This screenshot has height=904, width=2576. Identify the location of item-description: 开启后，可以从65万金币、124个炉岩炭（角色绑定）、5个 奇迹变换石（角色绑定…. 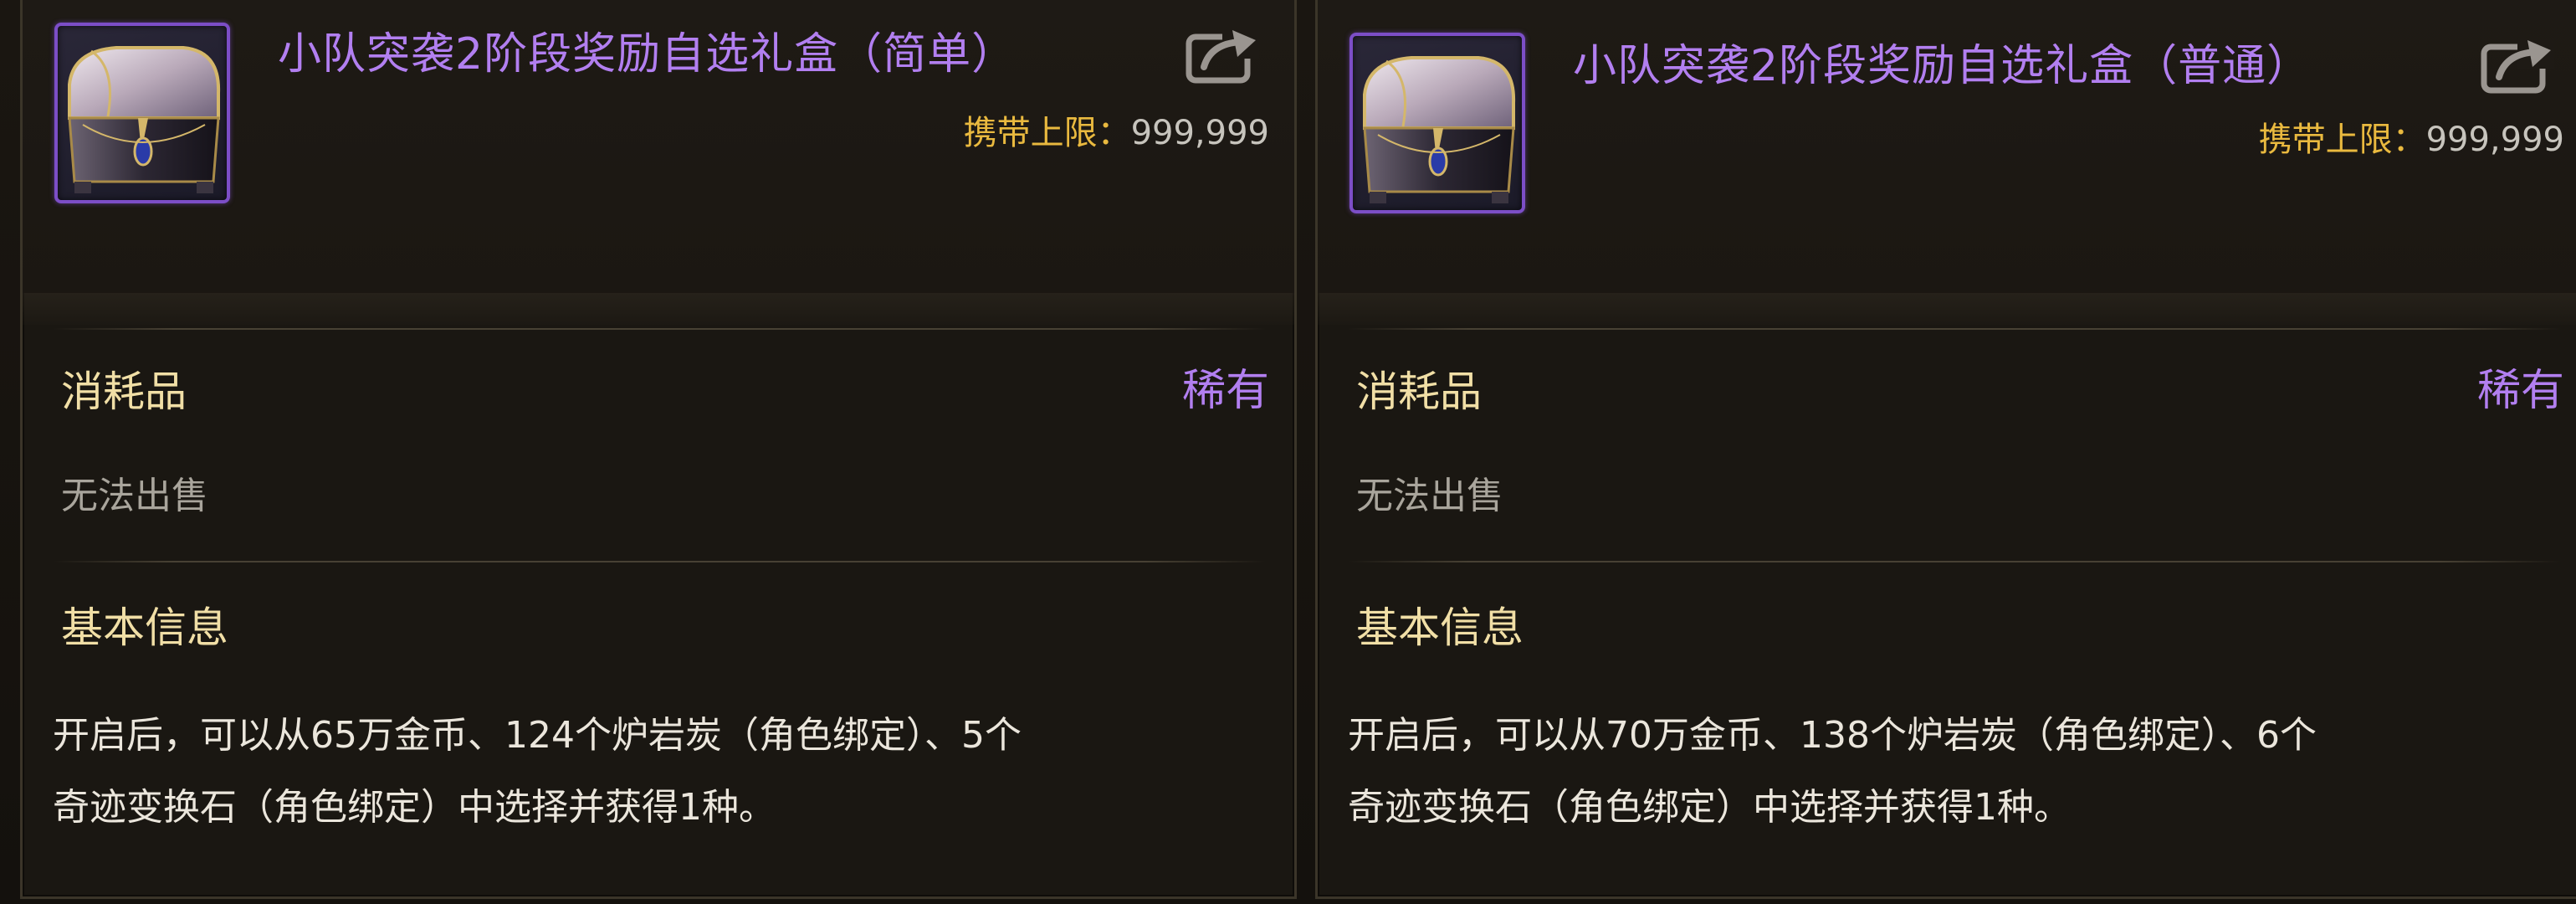
(655, 772).